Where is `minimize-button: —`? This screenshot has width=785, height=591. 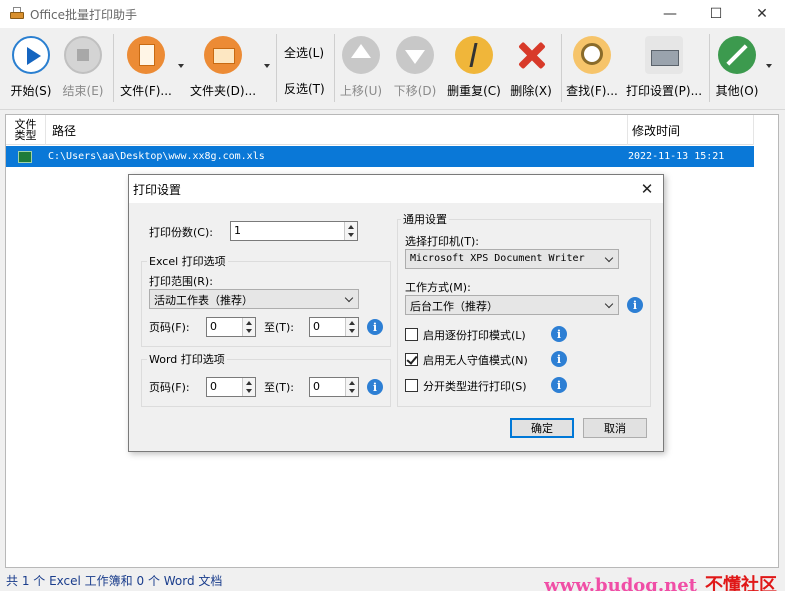
minimize-button: — is located at coordinates (670, 14).